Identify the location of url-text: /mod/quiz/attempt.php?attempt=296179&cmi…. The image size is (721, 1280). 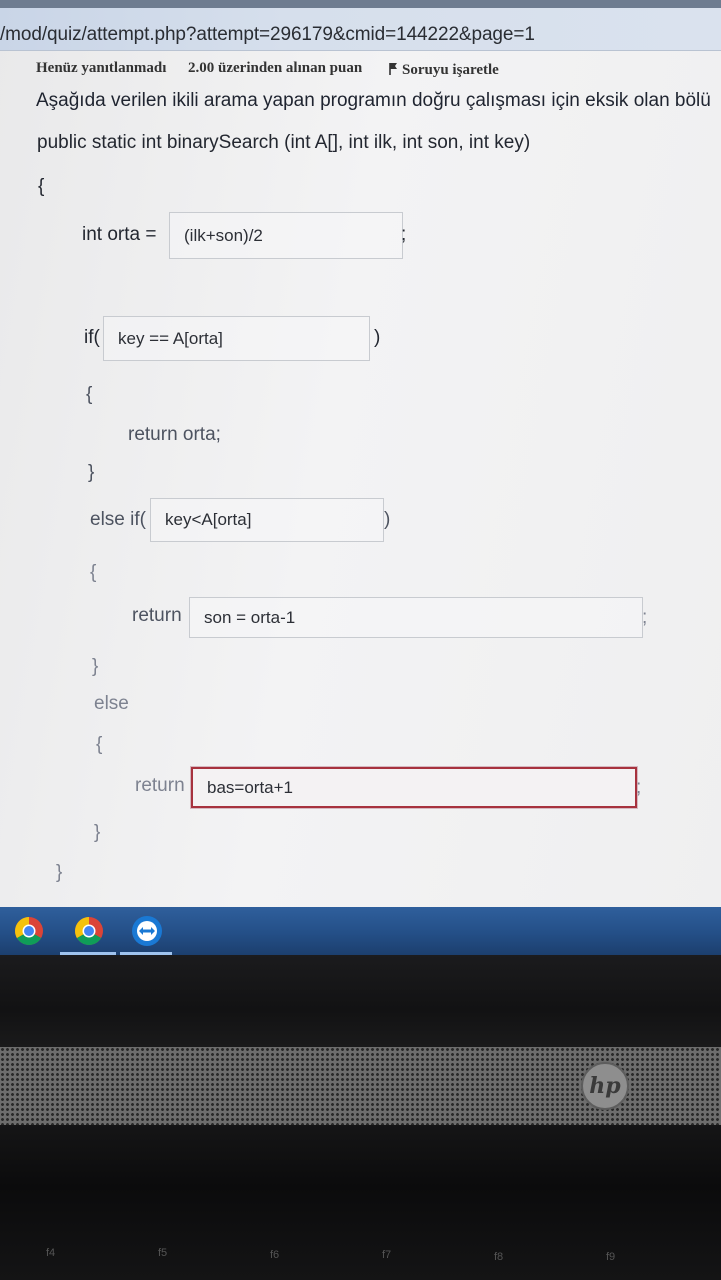
(267, 35).